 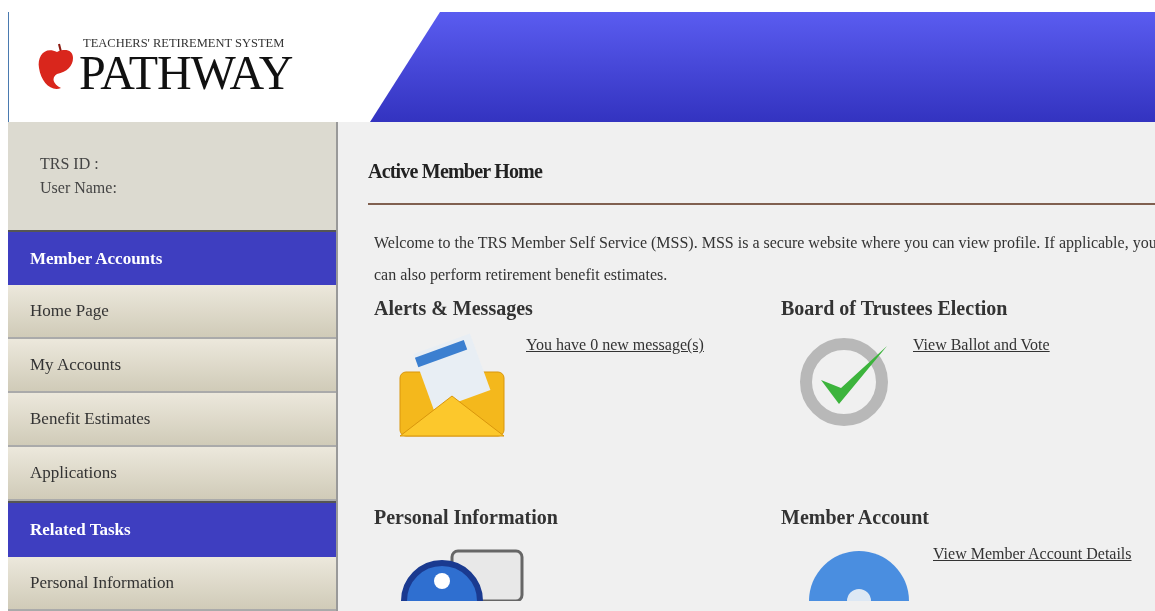 What do you see at coordinates (615, 345) in the screenshot?
I see `section-link: You have 0 new message(s)` at bounding box center [615, 345].